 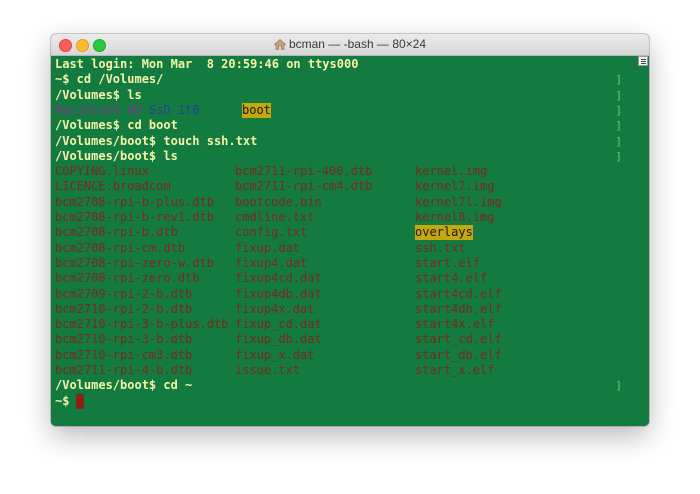 I want to click on split-pane-icon, so click(x=643, y=61).